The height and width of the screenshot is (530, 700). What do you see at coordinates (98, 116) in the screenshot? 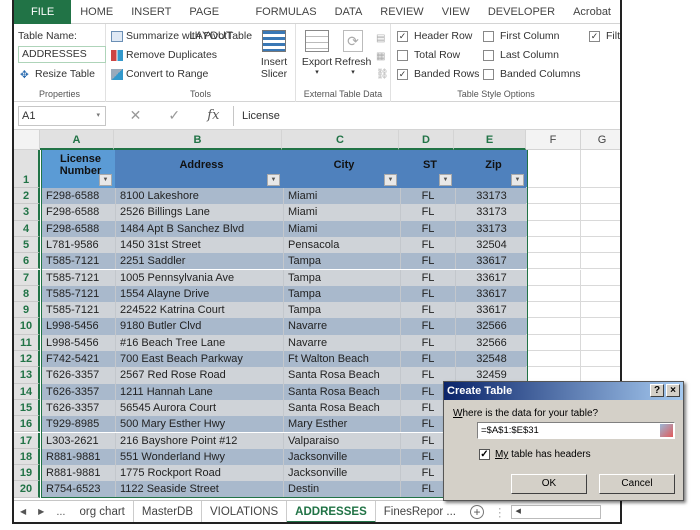
I see `name-box-dropdown-icon: ▾` at bounding box center [98, 116].